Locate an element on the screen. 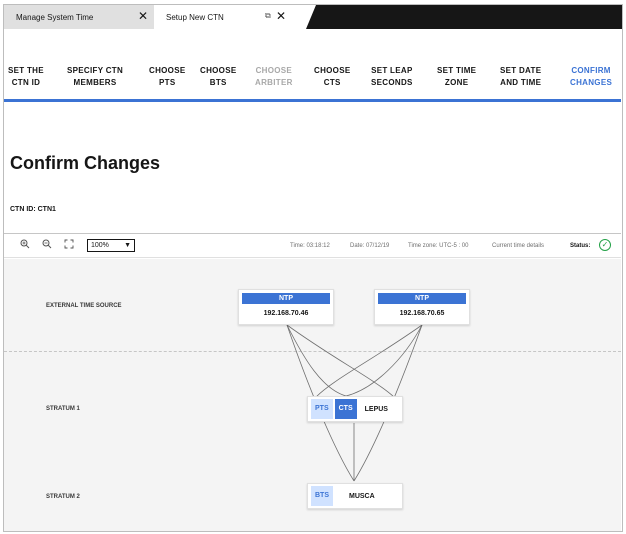 The height and width of the screenshot is (534, 626). ntp-ip: 192.168.70.46 is located at coordinates (286, 313).